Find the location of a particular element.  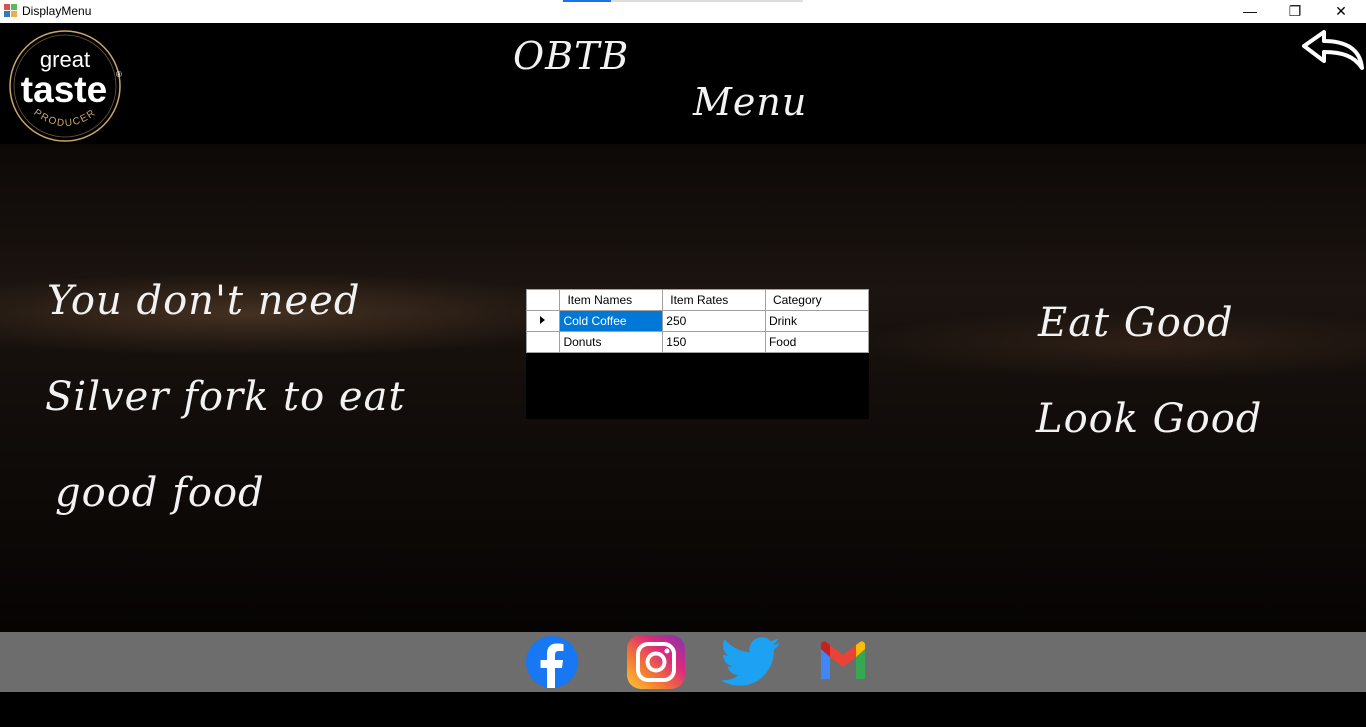

minimize-button: — is located at coordinates (1250, 11).